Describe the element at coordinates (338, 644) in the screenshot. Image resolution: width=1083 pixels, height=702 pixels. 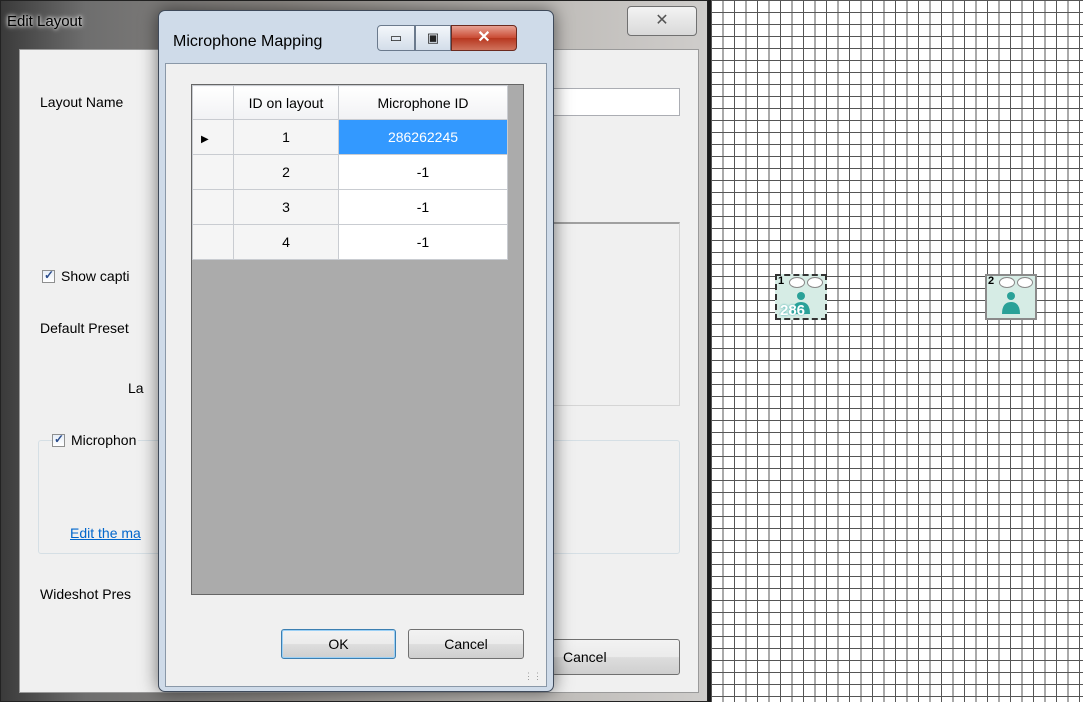
I see `ok-button: OK` at that location.